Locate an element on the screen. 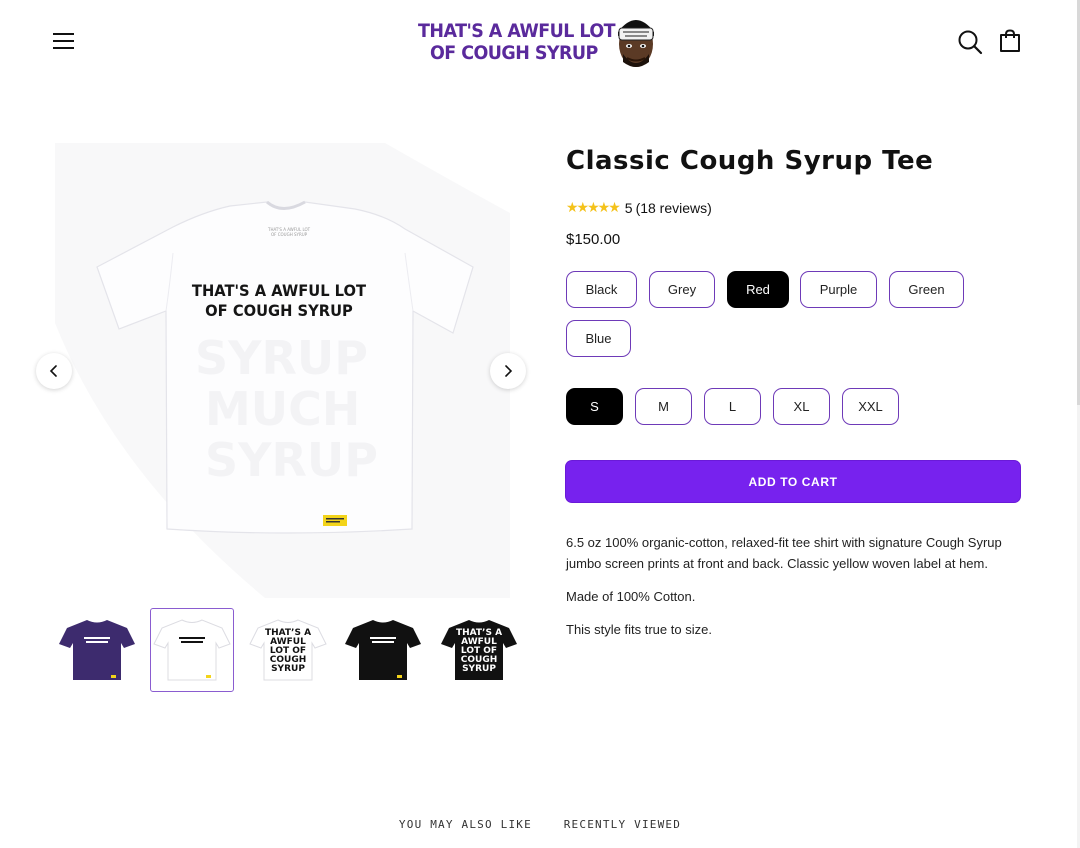 The width and height of the screenshot is (1080, 848). color-option-red: Red is located at coordinates (758, 289).